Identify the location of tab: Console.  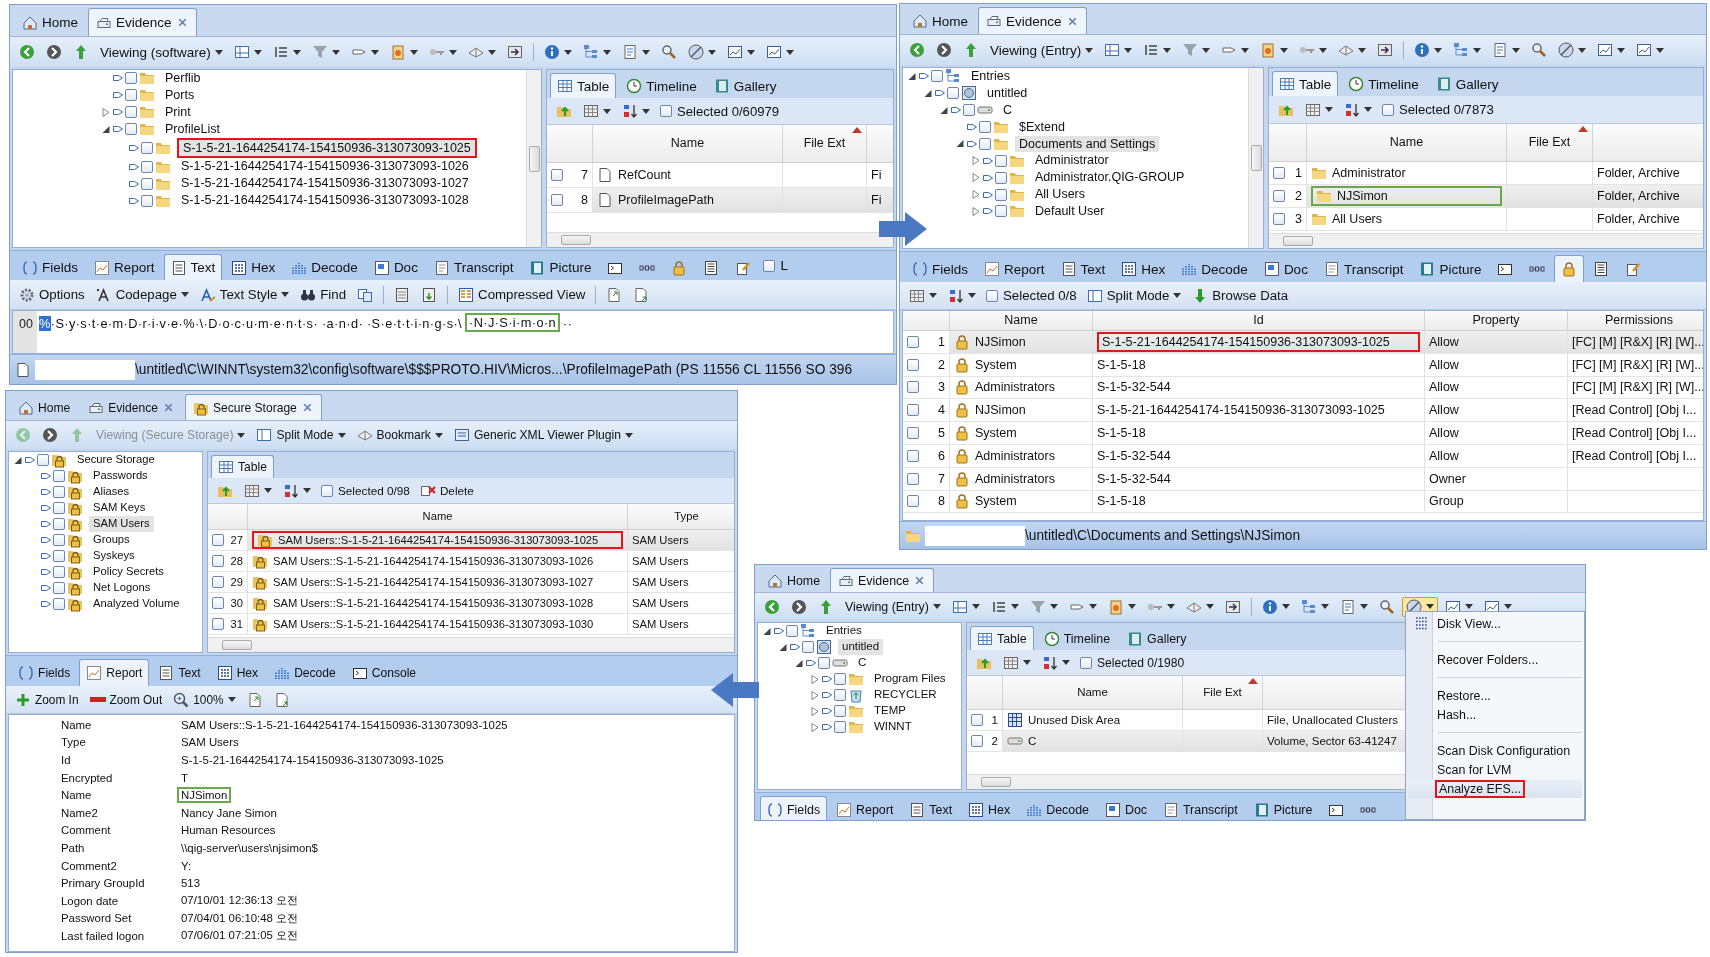
(384, 672).